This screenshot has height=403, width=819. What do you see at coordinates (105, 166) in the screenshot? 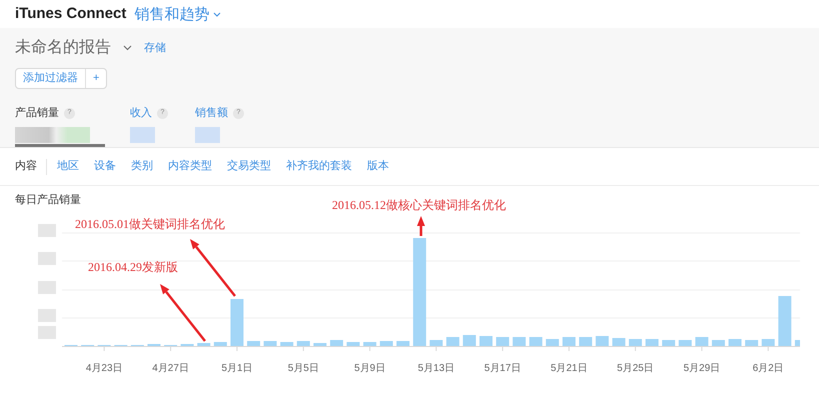
I see `tab: 设备` at bounding box center [105, 166].